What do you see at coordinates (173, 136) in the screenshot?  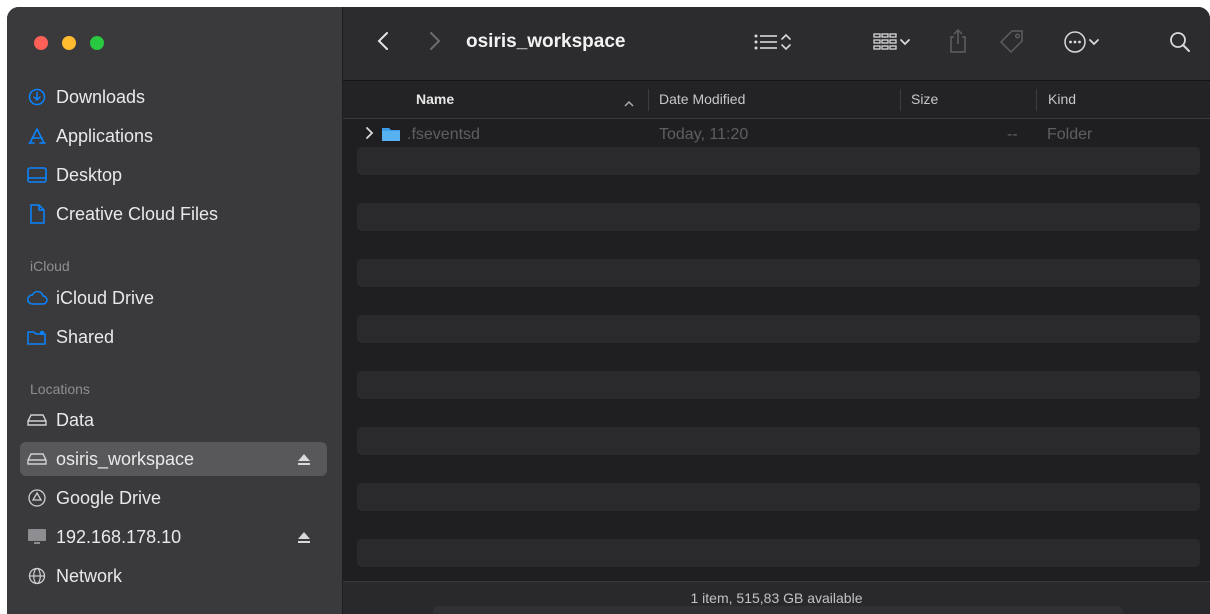 I see `sidebar-item-applications: Applications` at bounding box center [173, 136].